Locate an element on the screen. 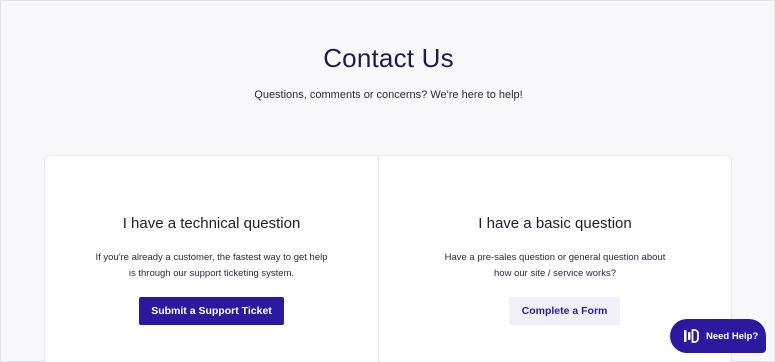  technical-question-title: I have a technical question is located at coordinates (211, 223).